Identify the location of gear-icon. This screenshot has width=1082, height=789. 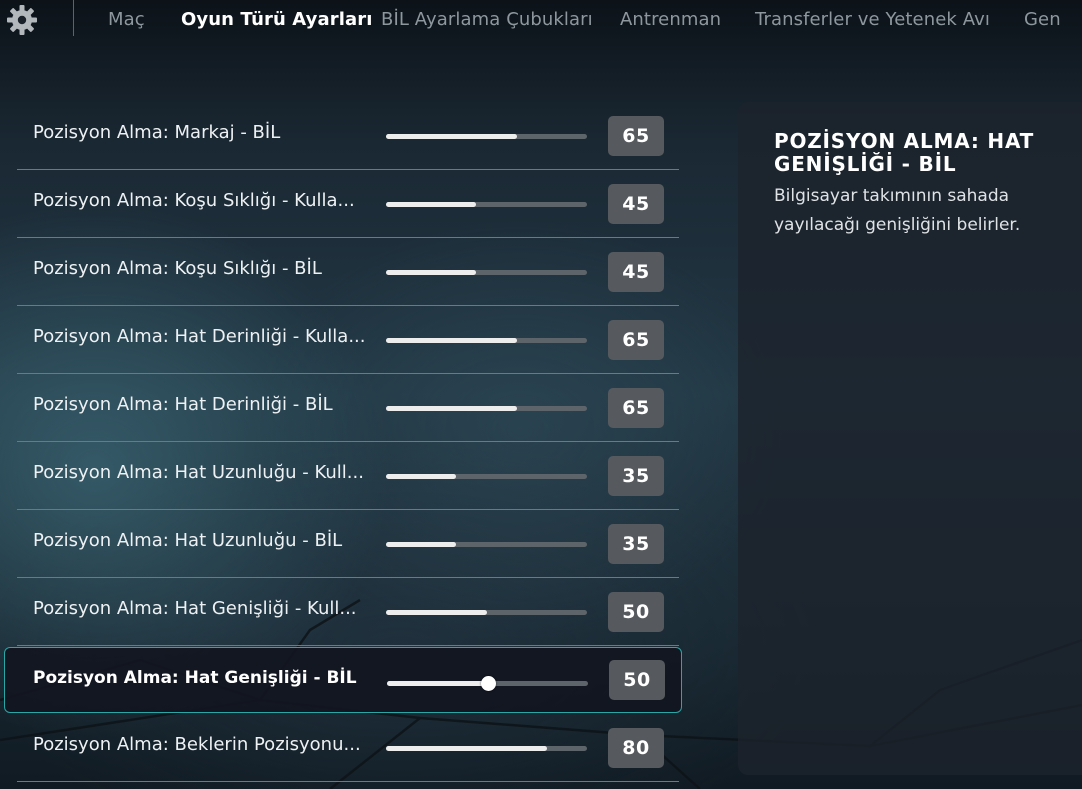
(22, 20).